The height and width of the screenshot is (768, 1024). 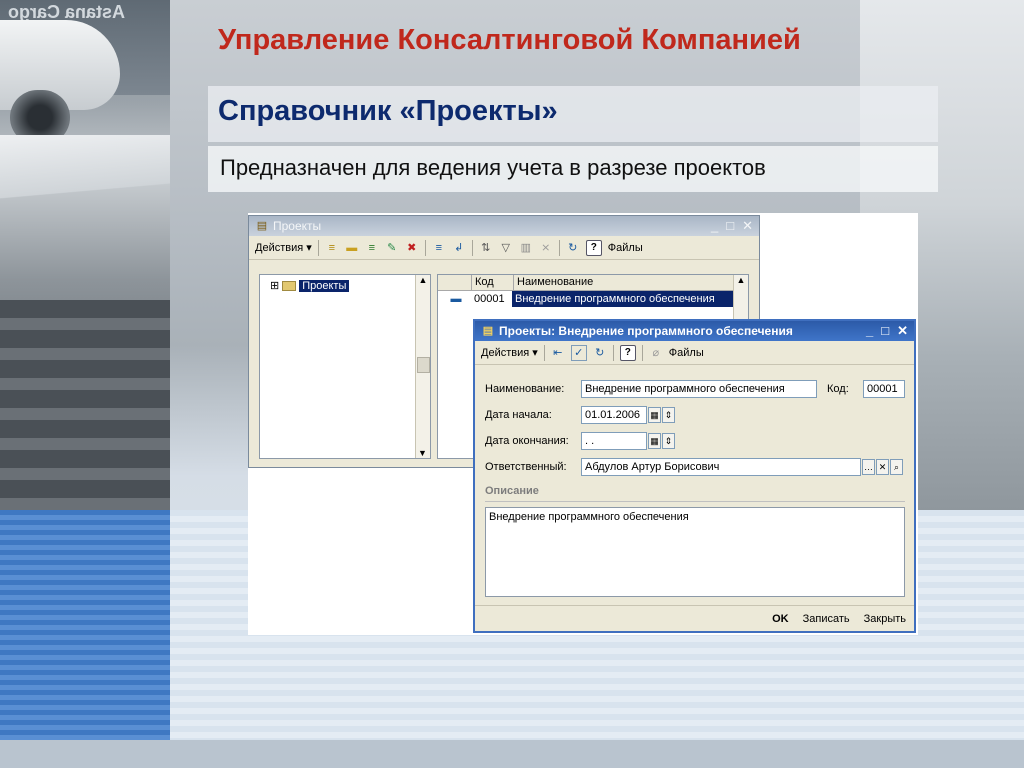 I want to click on scroll-thumb, so click(x=423, y=365).